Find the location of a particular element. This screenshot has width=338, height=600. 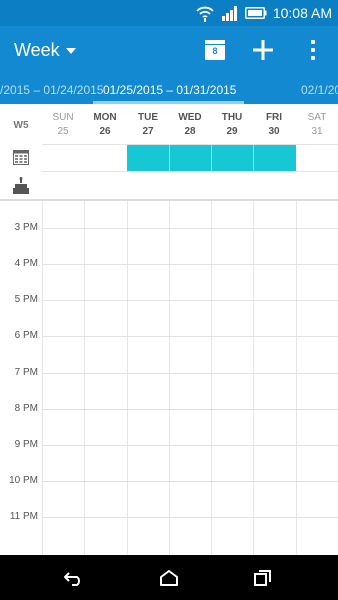

recent-apps-icon is located at coordinates (262, 578).